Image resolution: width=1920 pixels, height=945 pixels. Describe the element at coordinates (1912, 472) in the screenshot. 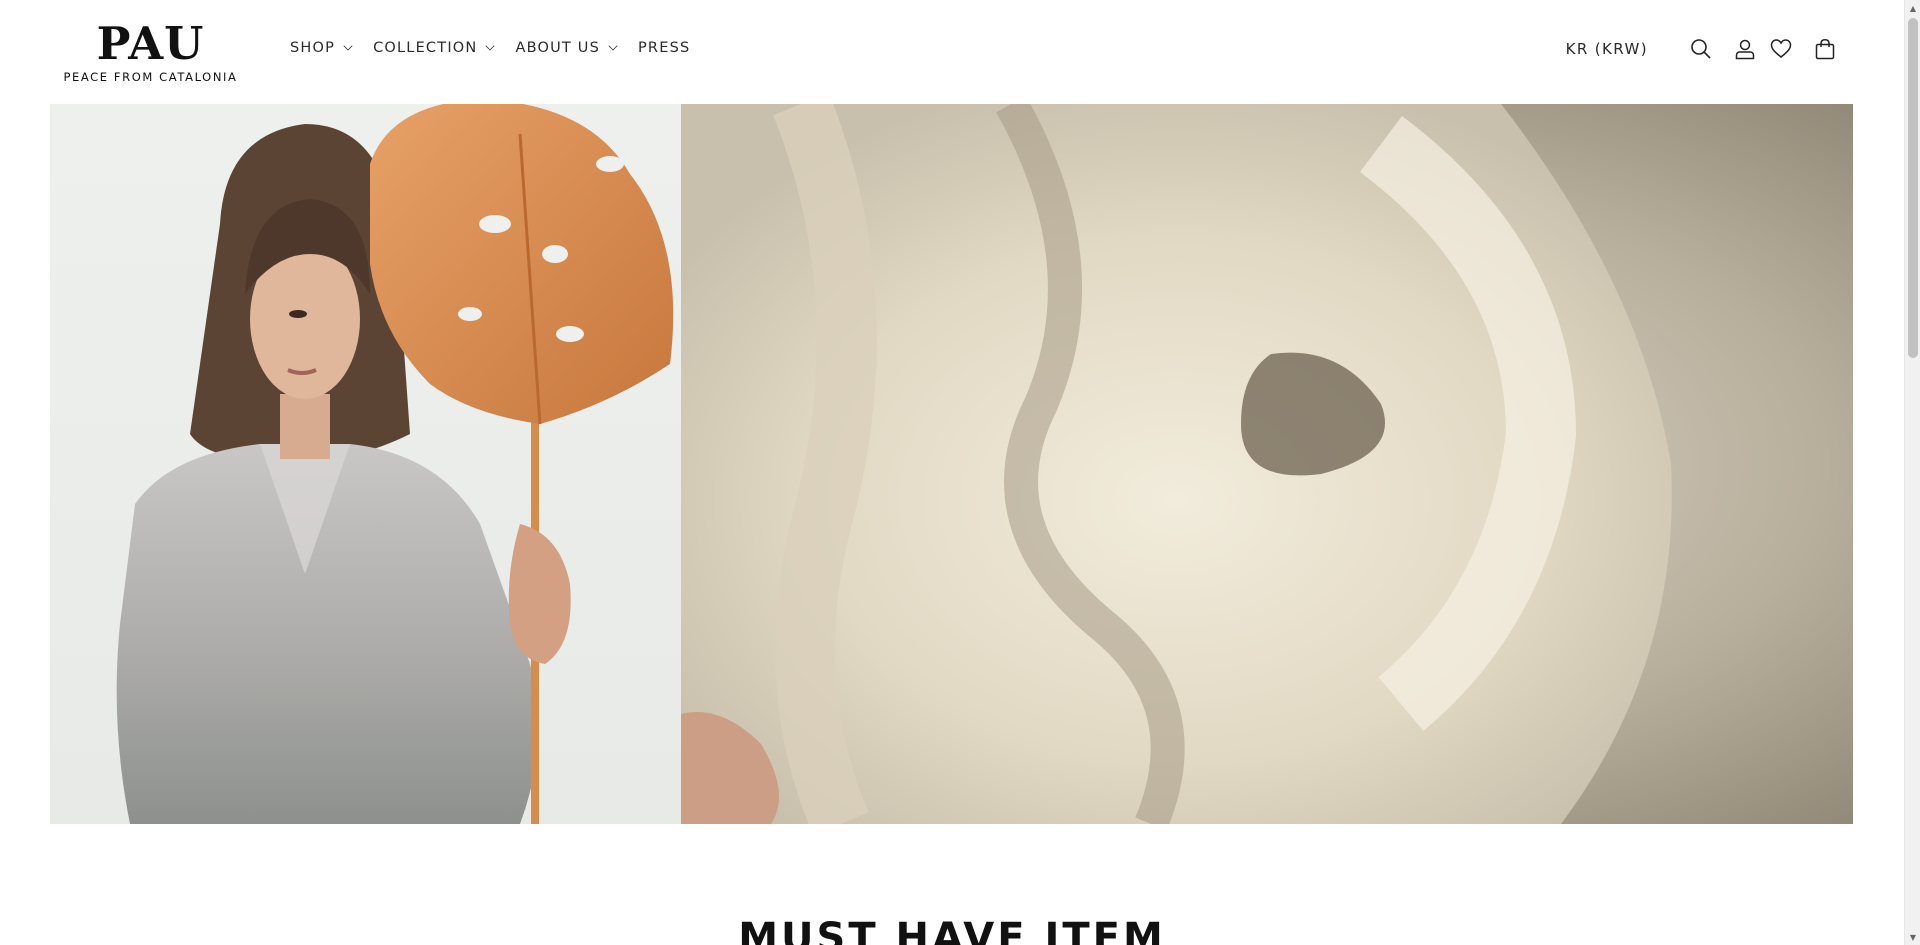

I see `page-scrollbar: ▲ ▼` at that location.